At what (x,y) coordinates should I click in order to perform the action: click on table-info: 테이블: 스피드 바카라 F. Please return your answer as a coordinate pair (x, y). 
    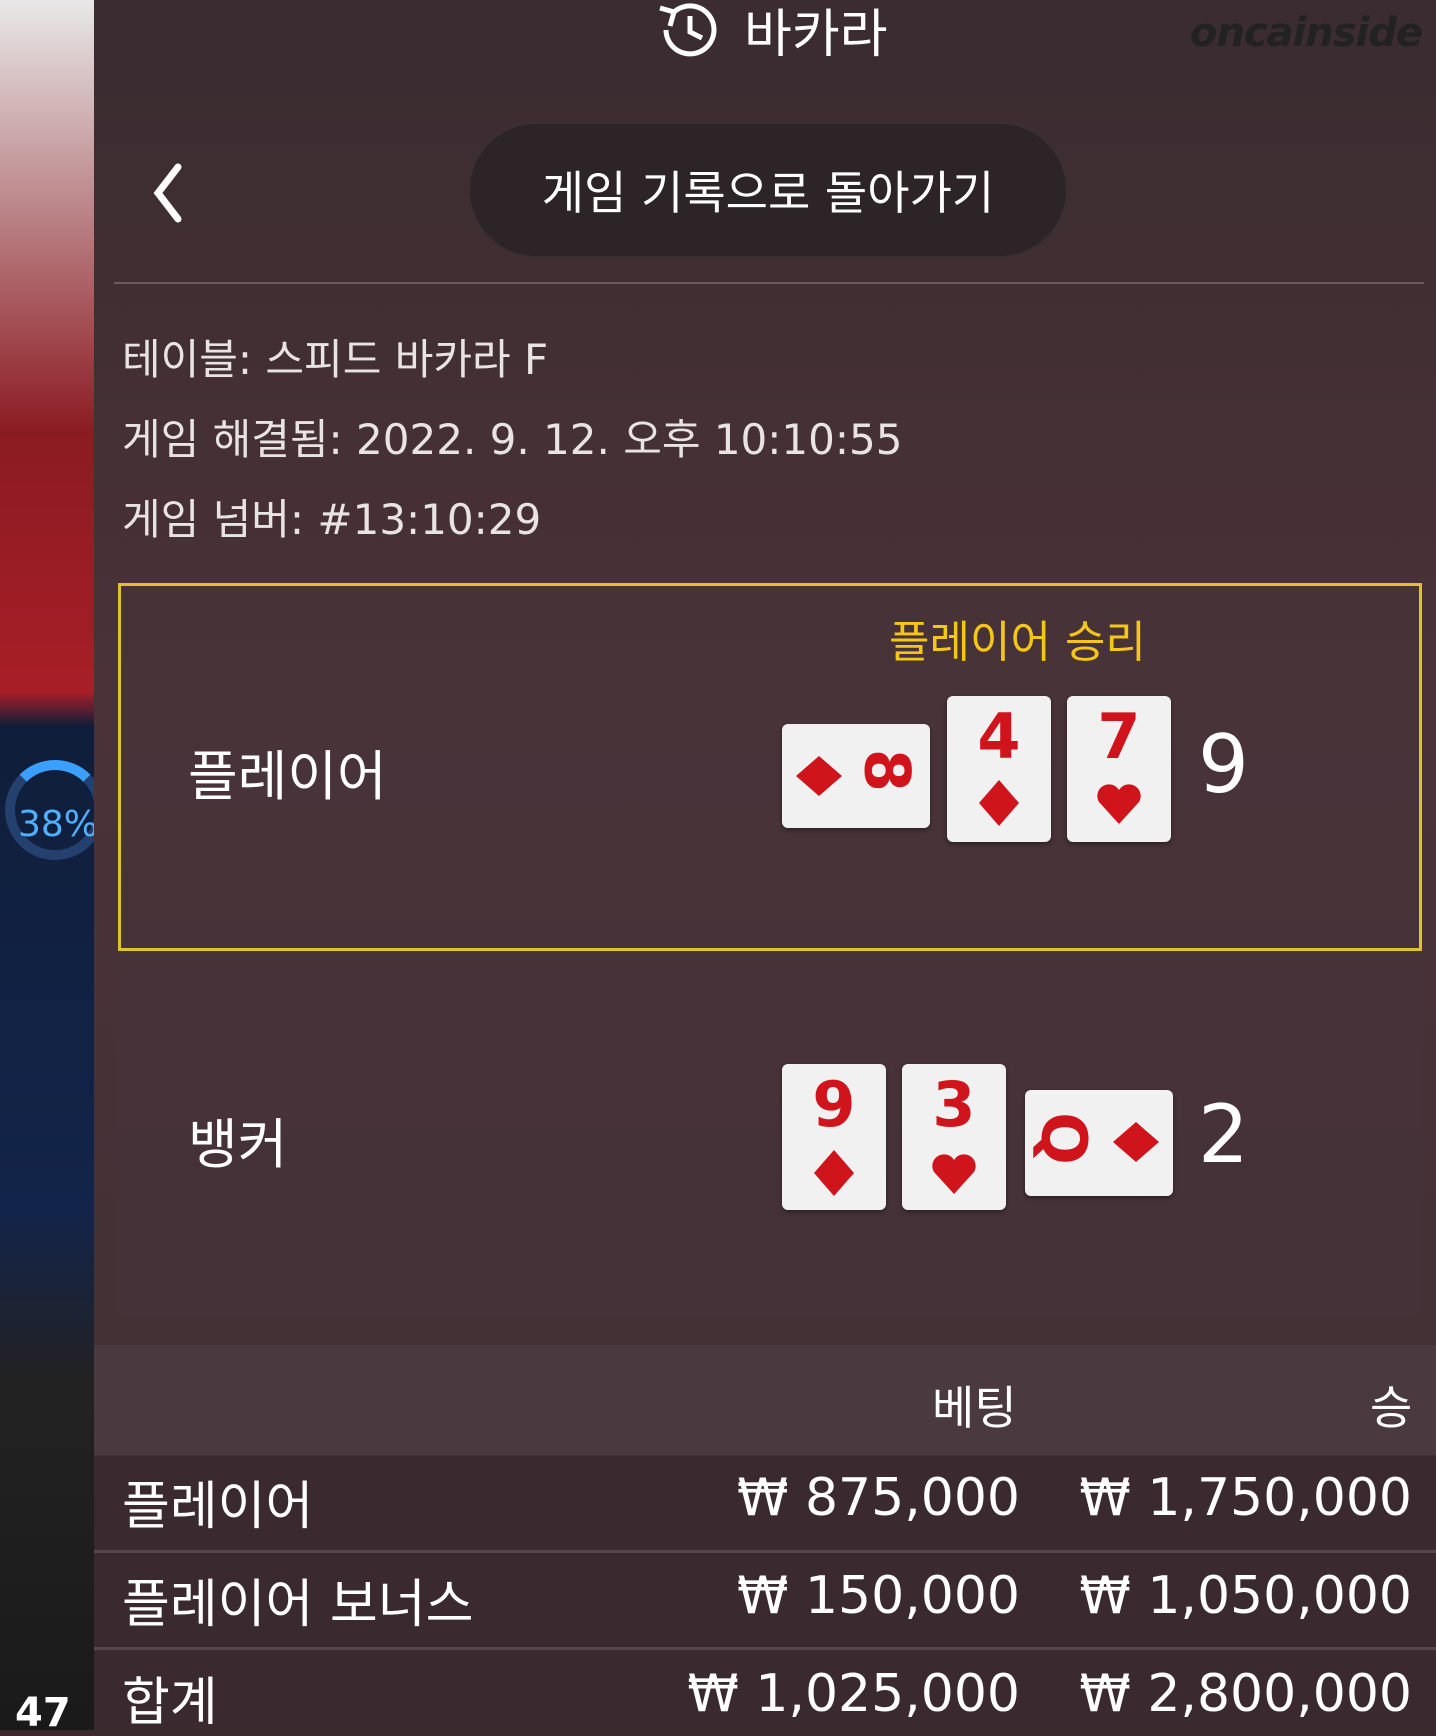
    Looking at the image, I should click on (335, 359).